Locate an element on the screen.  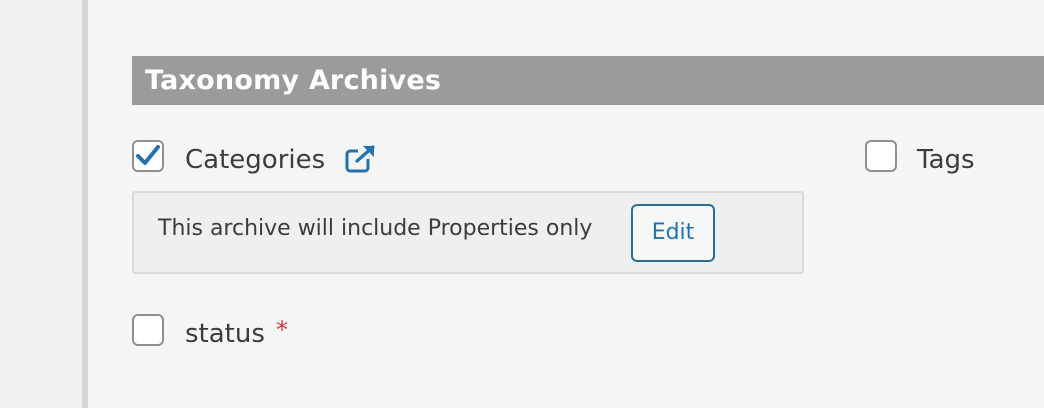
tags-label: Tags is located at coordinates (946, 160).